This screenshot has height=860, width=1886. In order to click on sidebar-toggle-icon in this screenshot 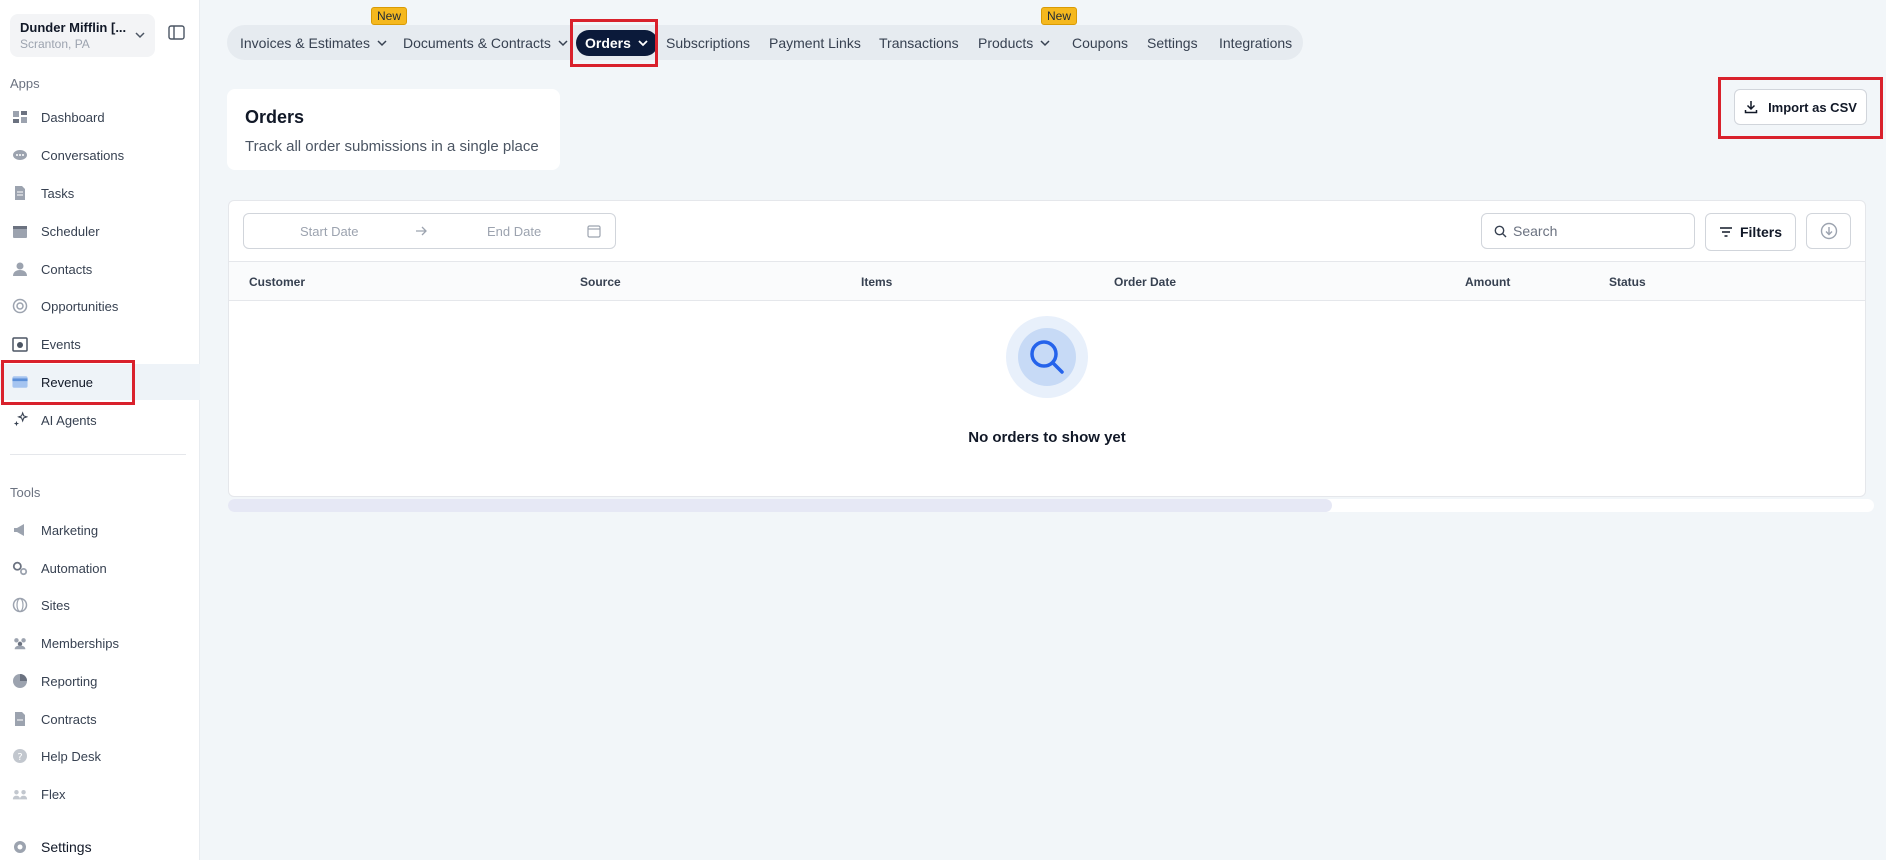, I will do `click(176, 32)`.